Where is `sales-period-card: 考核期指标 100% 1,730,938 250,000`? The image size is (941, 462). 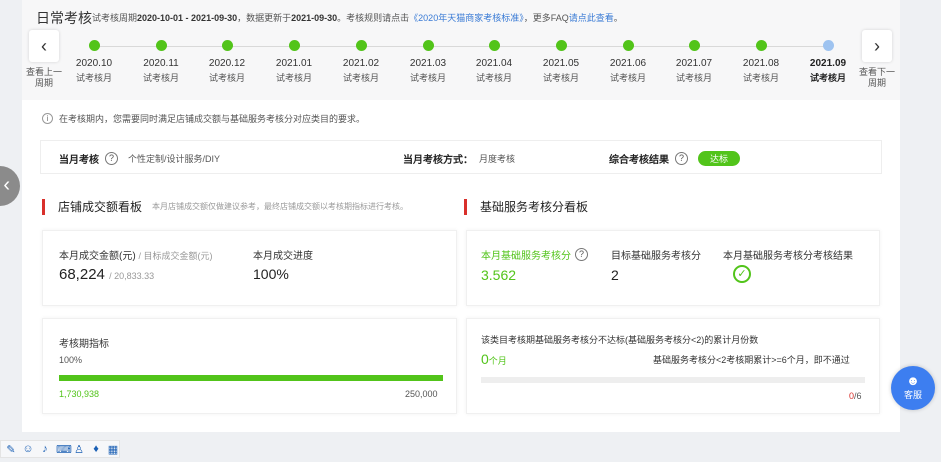
sales-period-card: 考核期指标 100% 1,730,938 250,000 is located at coordinates (249, 366).